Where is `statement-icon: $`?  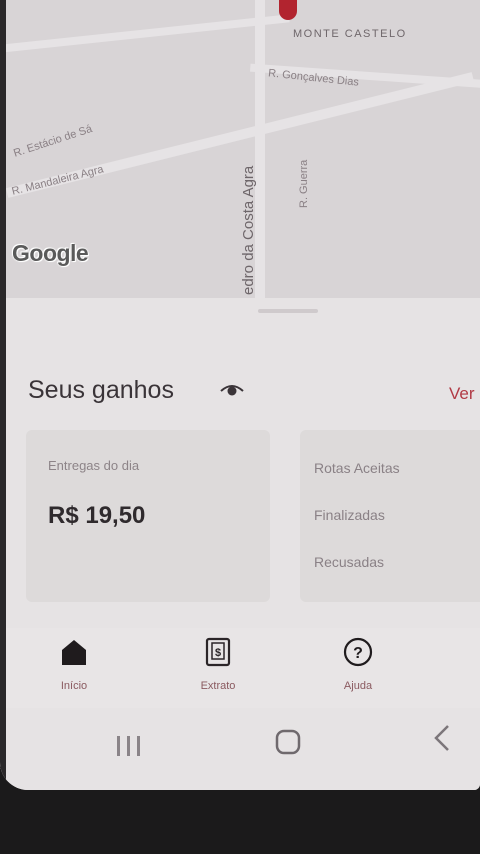 statement-icon: $ is located at coordinates (218, 652).